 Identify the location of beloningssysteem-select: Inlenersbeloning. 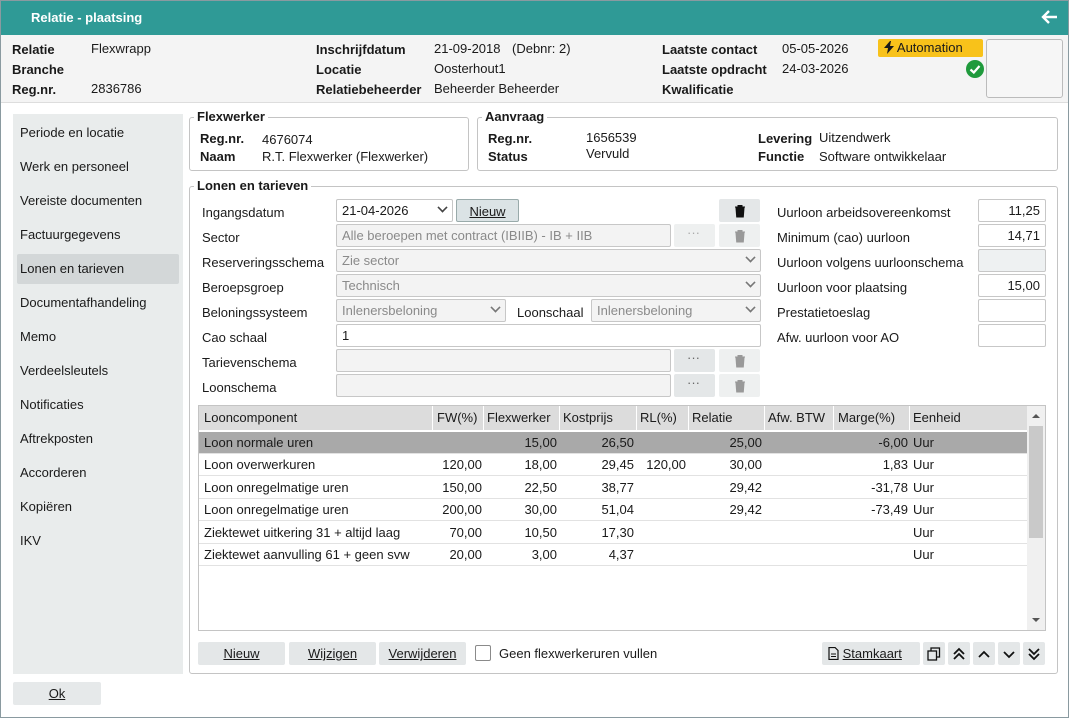
(421, 310).